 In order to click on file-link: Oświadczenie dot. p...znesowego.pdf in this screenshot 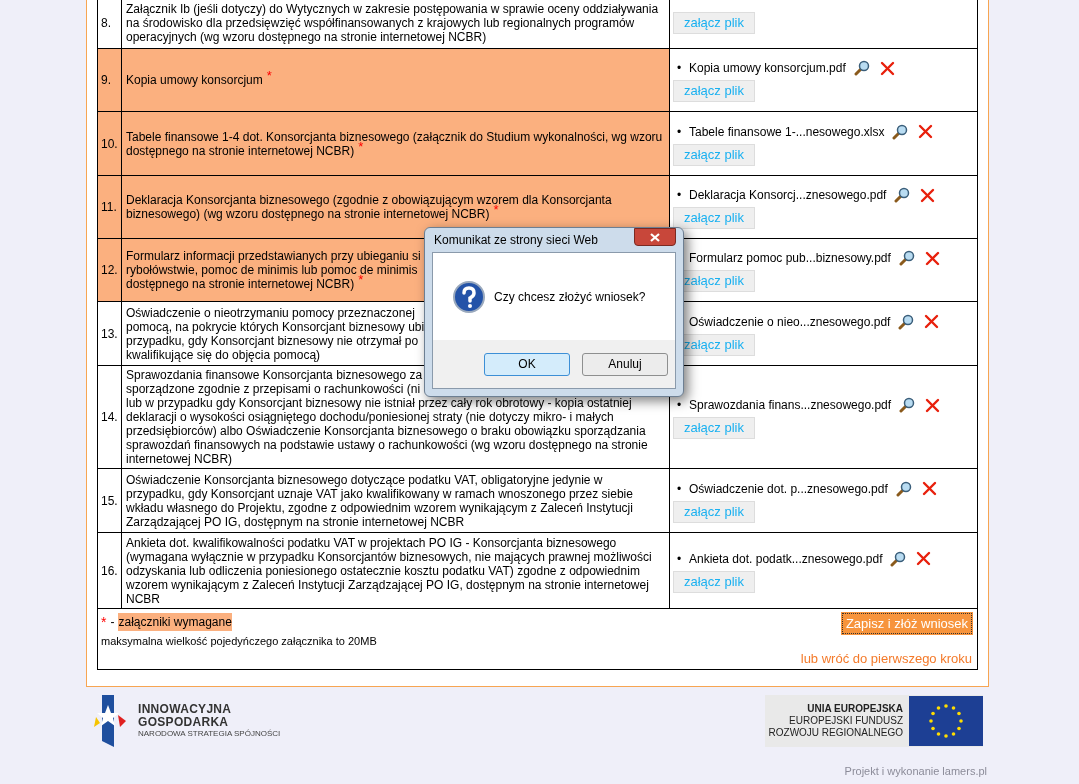, I will do `click(788, 488)`.